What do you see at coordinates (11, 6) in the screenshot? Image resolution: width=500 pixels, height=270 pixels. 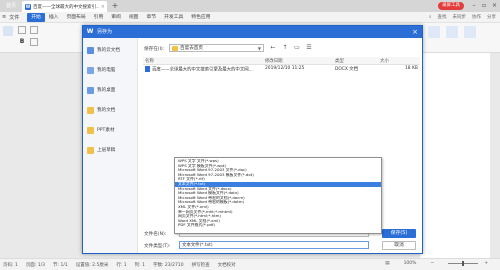 I see `tab-home: 首页` at bounding box center [11, 6].